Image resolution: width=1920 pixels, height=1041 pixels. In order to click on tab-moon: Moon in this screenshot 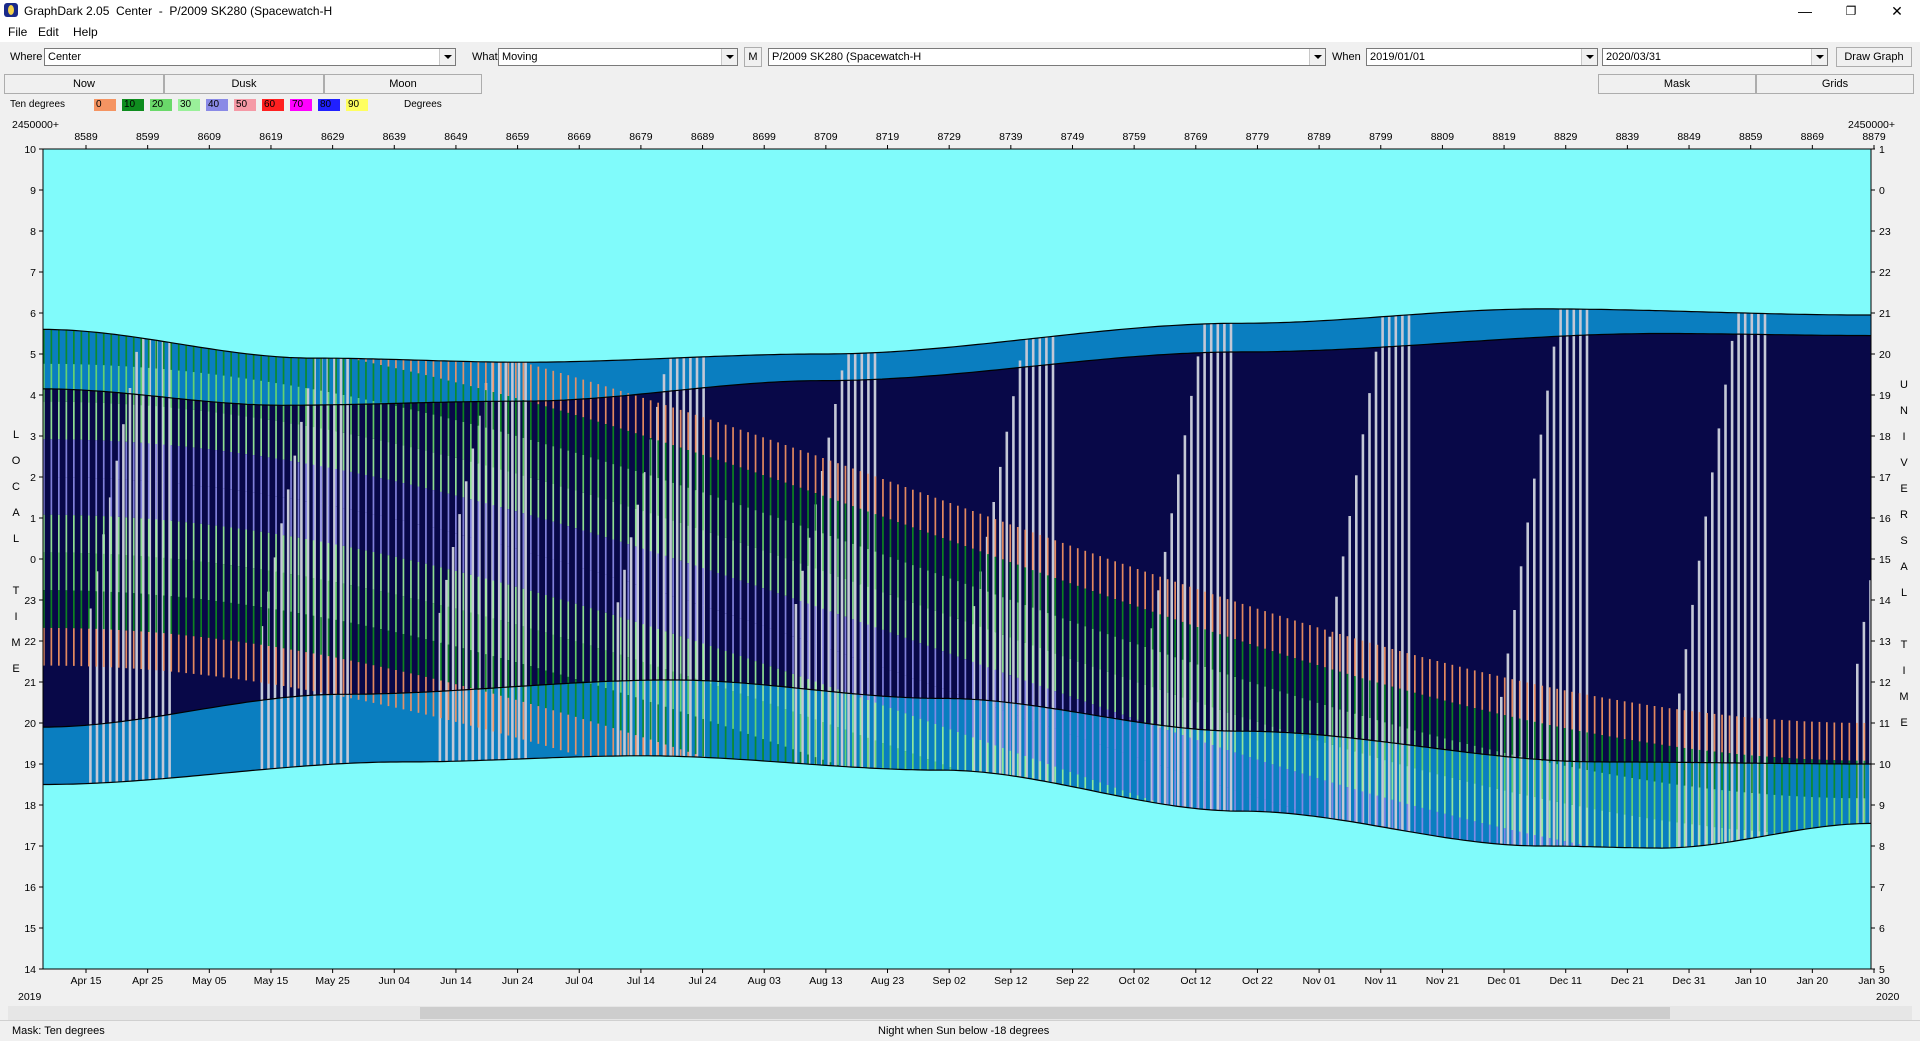, I will do `click(403, 84)`.